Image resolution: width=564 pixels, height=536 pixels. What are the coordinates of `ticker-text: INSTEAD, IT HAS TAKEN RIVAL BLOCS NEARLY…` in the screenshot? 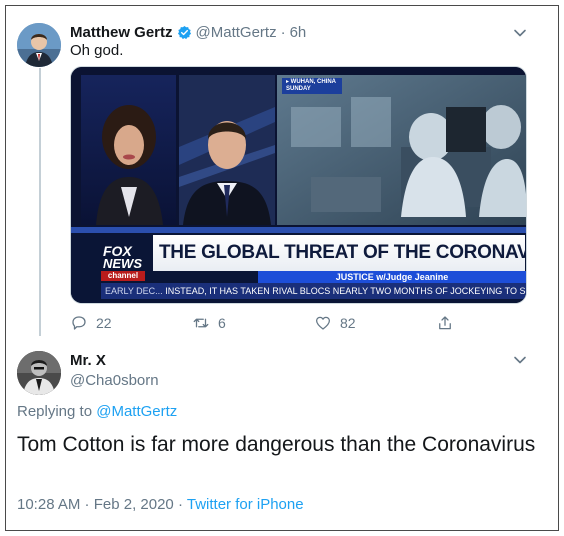 It's located at (346, 291).